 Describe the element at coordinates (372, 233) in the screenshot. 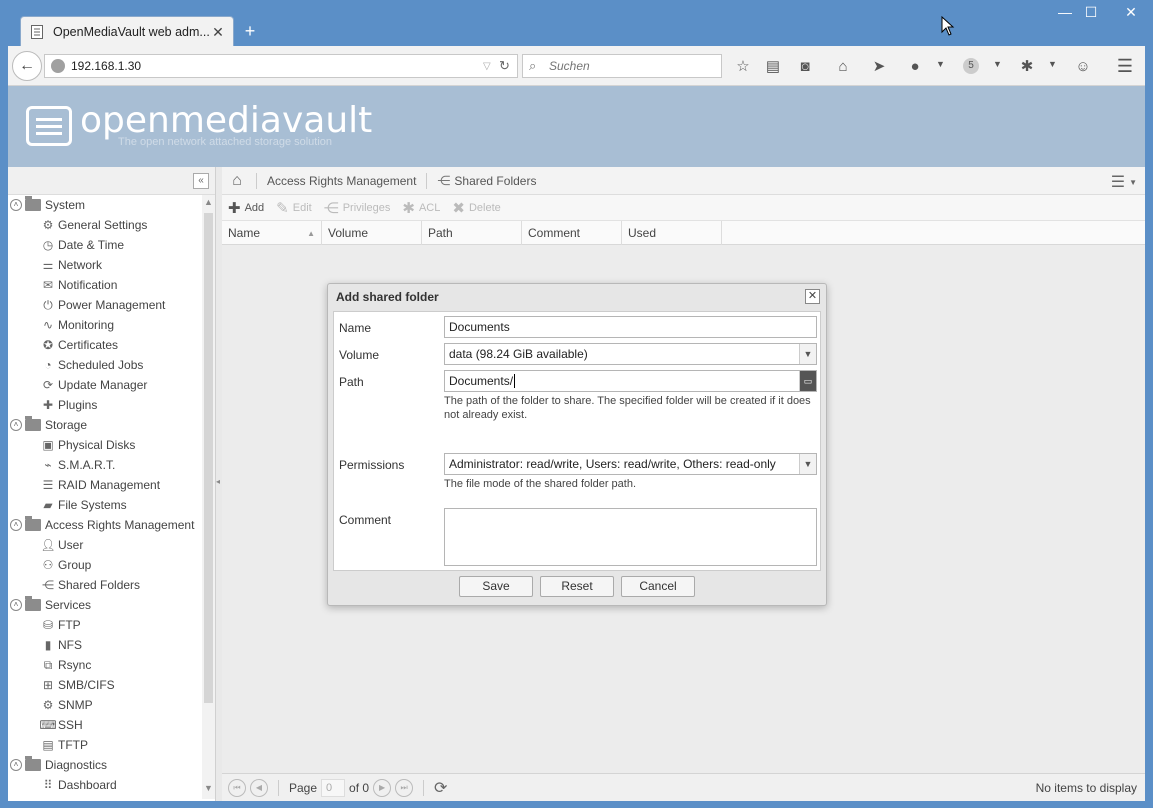

I see `column-header-volume: Volume` at that location.